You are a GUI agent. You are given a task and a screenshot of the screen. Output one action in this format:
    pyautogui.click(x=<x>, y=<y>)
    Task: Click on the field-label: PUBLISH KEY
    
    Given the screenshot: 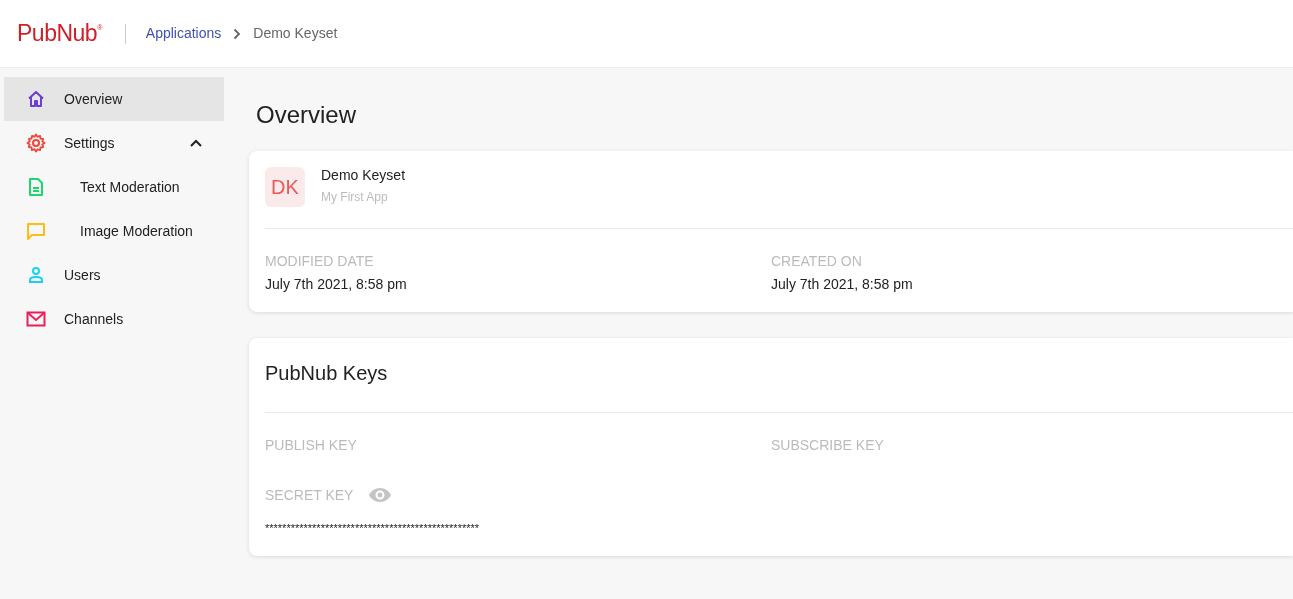 What is the action you would take?
    pyautogui.click(x=311, y=445)
    